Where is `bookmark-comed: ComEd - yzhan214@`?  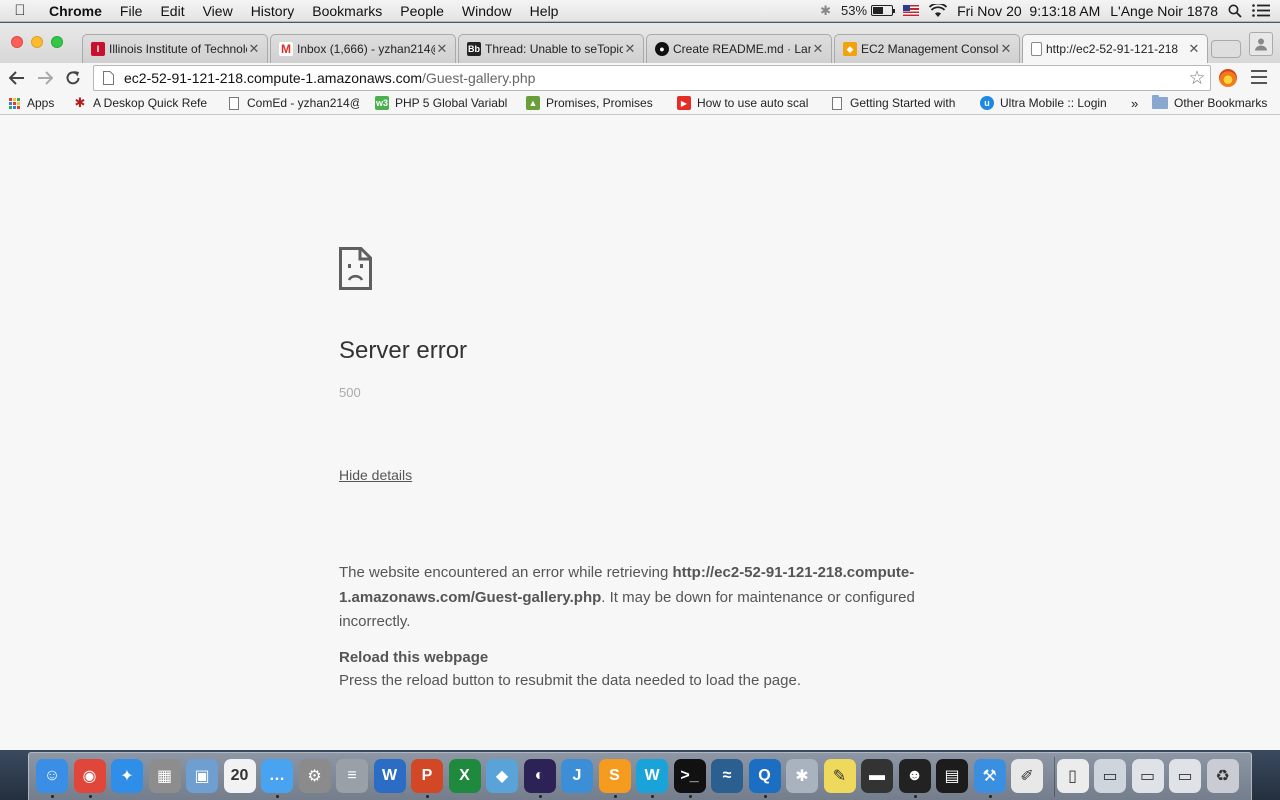
bookmark-comed: ComEd - yzhan214@ is located at coordinates (294, 103).